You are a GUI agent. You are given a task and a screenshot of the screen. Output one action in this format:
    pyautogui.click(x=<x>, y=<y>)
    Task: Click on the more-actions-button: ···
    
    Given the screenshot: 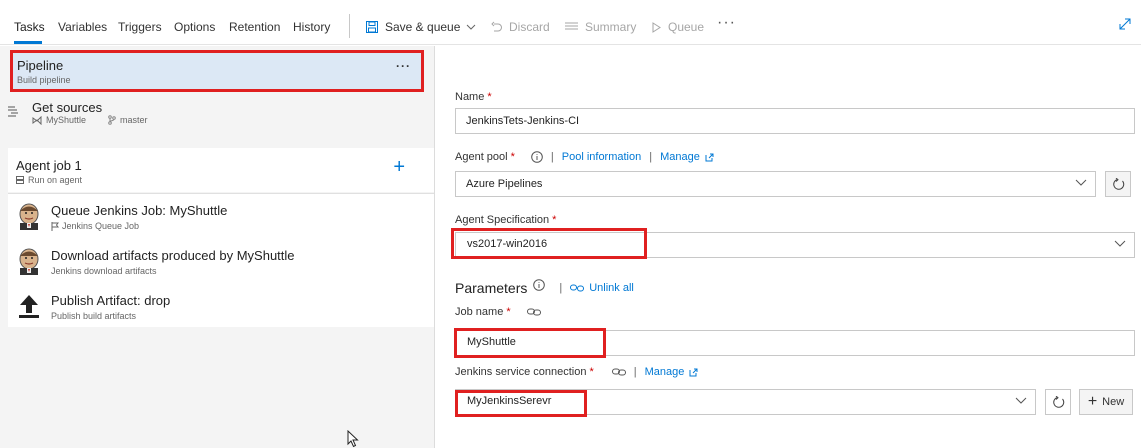 What is the action you would take?
    pyautogui.click(x=726, y=23)
    